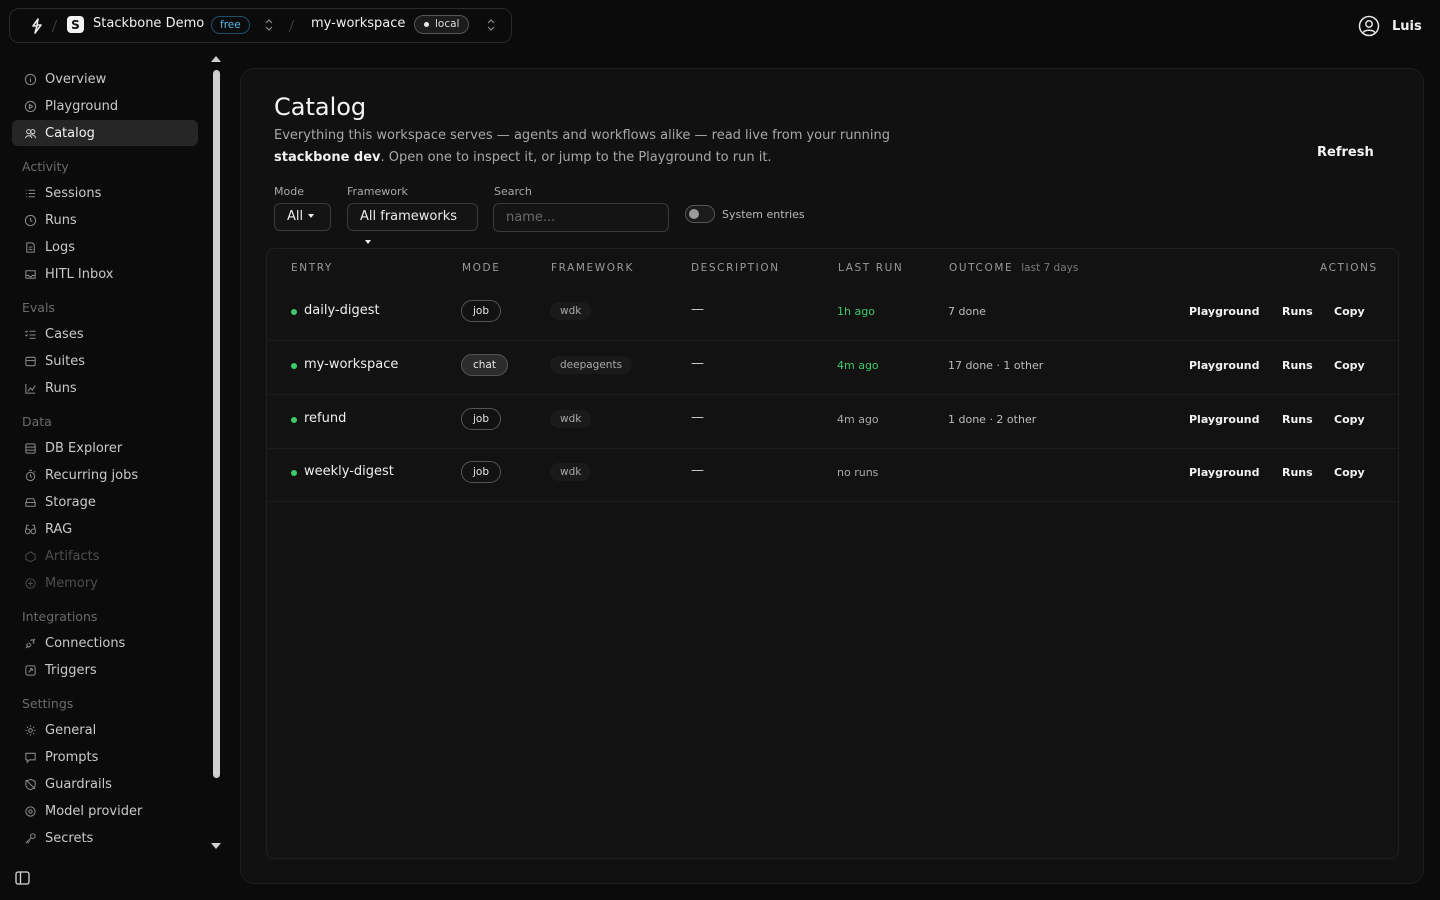 The height and width of the screenshot is (900, 1440). What do you see at coordinates (447, 24) in the screenshot?
I see `env-label: local` at bounding box center [447, 24].